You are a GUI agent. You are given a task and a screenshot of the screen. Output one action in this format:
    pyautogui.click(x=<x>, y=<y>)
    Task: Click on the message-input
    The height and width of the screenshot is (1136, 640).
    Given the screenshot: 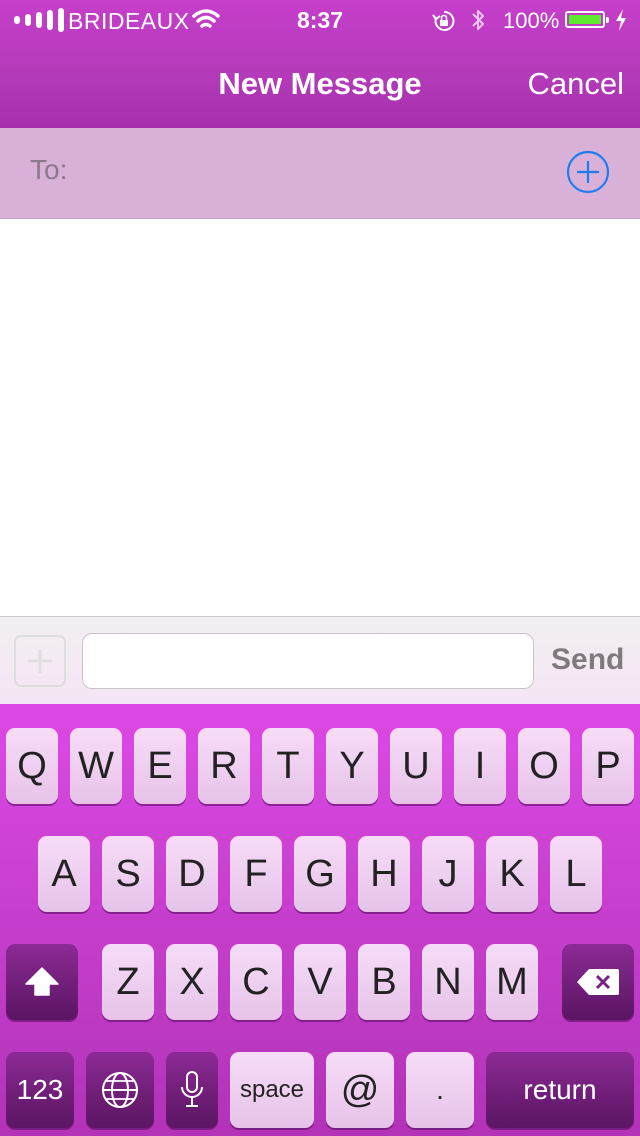 What is the action you would take?
    pyautogui.click(x=308, y=661)
    